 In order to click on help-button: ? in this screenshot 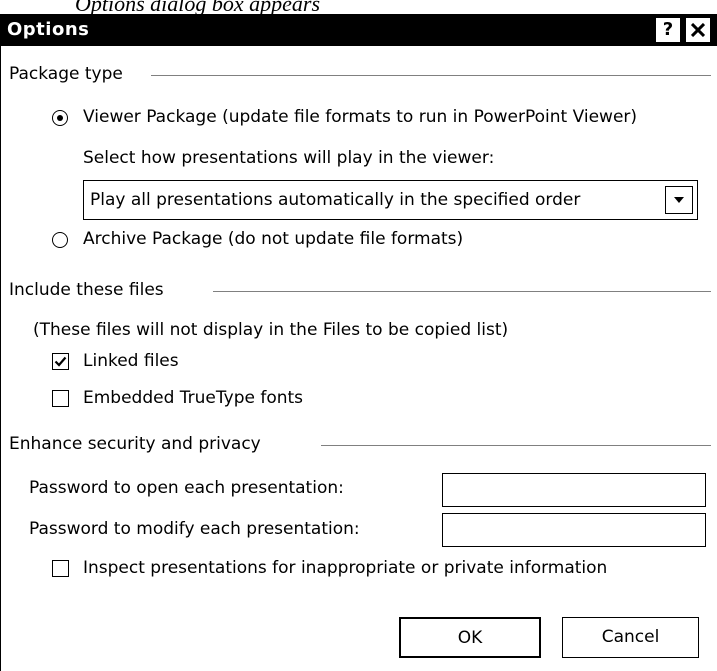, I will do `click(668, 30)`.